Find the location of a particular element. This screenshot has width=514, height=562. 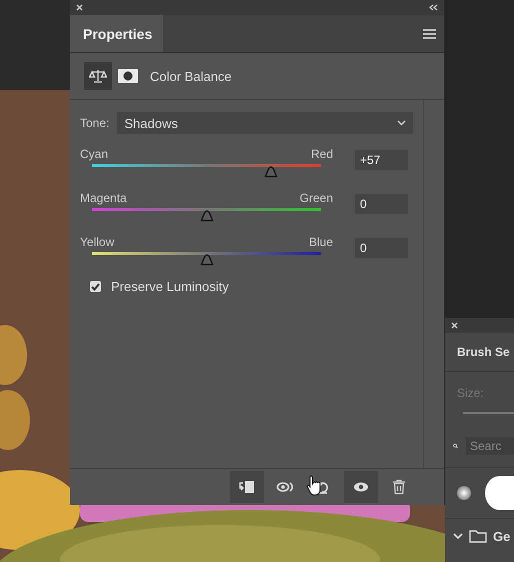

eye-arrow-icon is located at coordinates (285, 487).